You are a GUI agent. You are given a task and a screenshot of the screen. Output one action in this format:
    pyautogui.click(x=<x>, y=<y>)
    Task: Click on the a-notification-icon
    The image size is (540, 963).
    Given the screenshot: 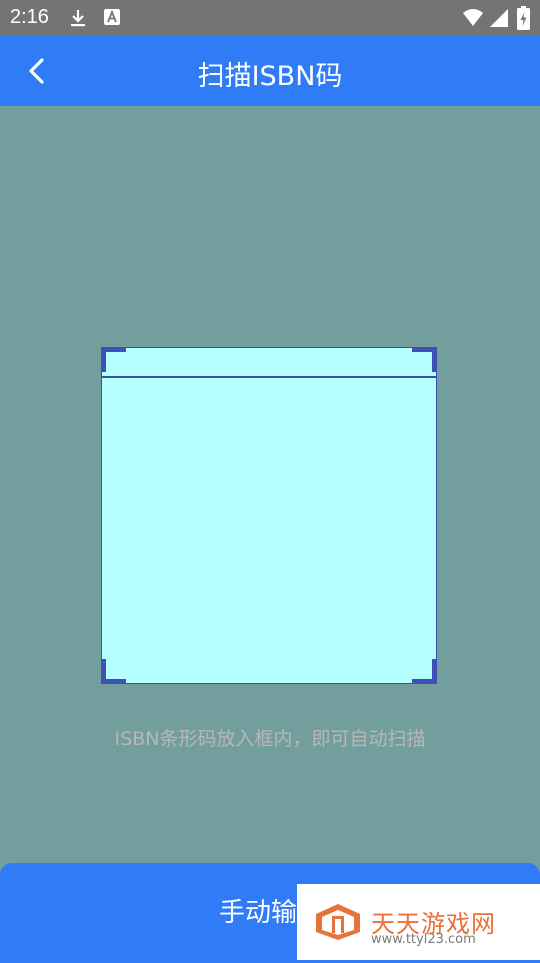 What is the action you would take?
    pyautogui.click(x=112, y=17)
    